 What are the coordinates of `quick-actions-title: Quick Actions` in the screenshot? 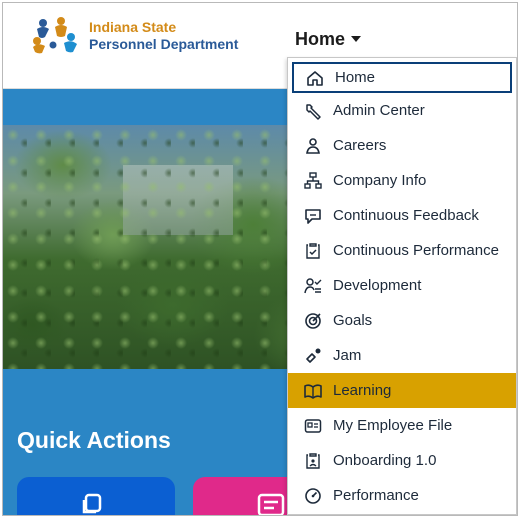 It's located at (94, 440).